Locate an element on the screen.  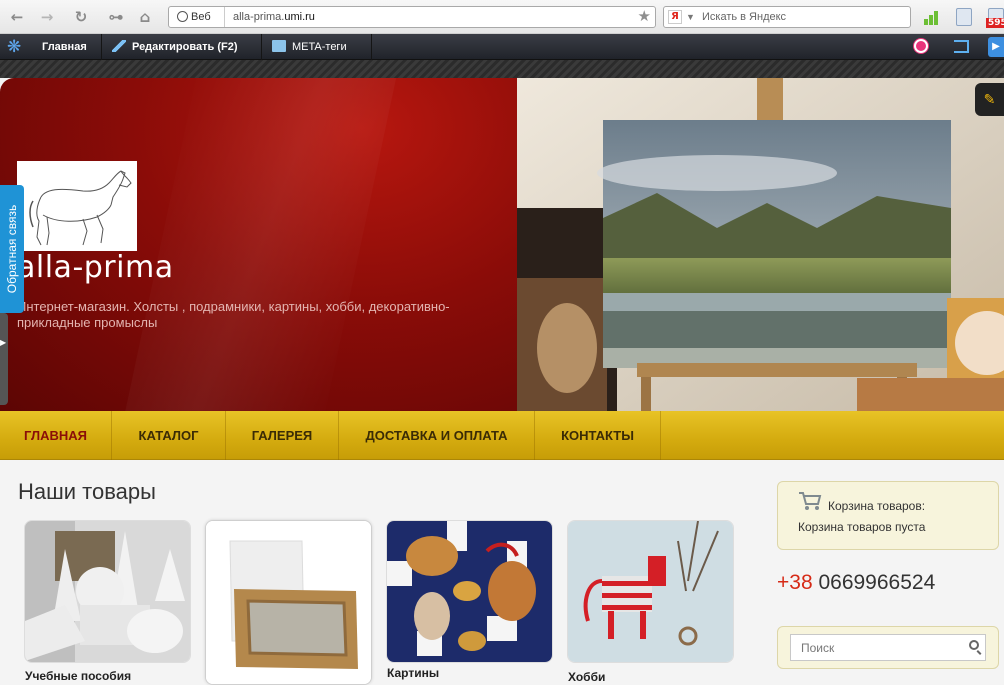
product-card-canvas is located at coordinates (288, 602).